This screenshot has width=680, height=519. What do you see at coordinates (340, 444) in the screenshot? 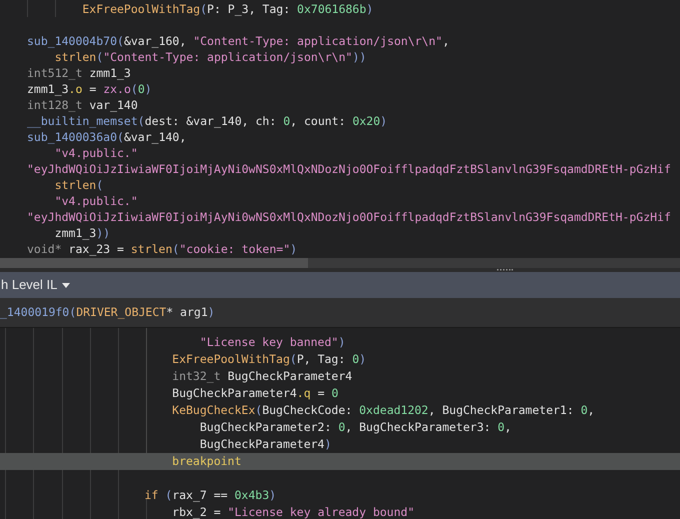
I see `code-row: BugCheckParameter4)` at bounding box center [340, 444].